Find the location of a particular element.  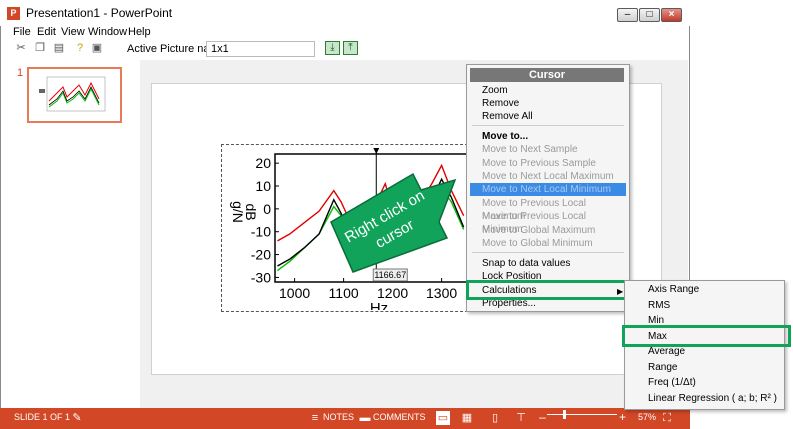

submenu-rms: RMS is located at coordinates (659, 305).